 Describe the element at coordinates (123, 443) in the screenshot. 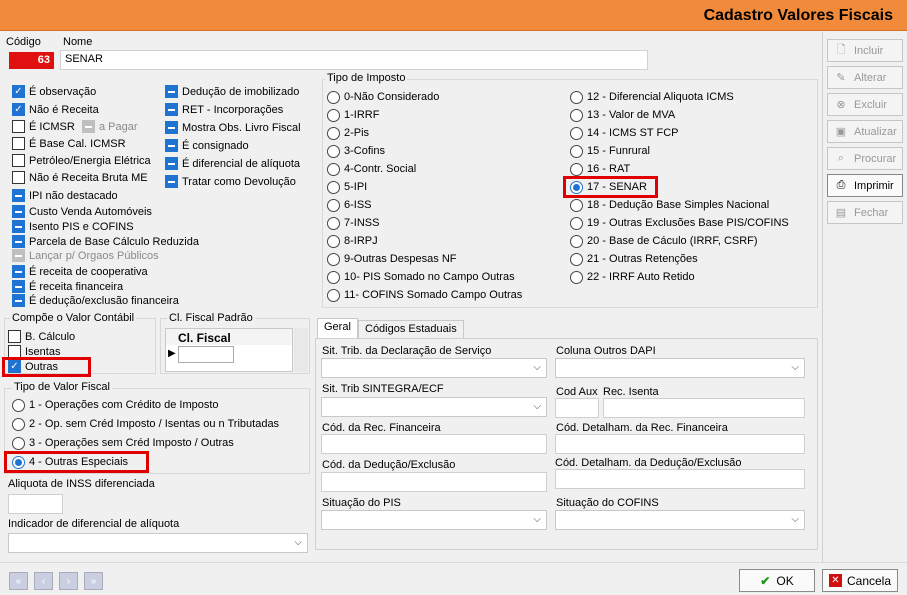

I see `tipo-valor-radio-2: 3 - Operações sem Créd Imposto / Outras` at that location.